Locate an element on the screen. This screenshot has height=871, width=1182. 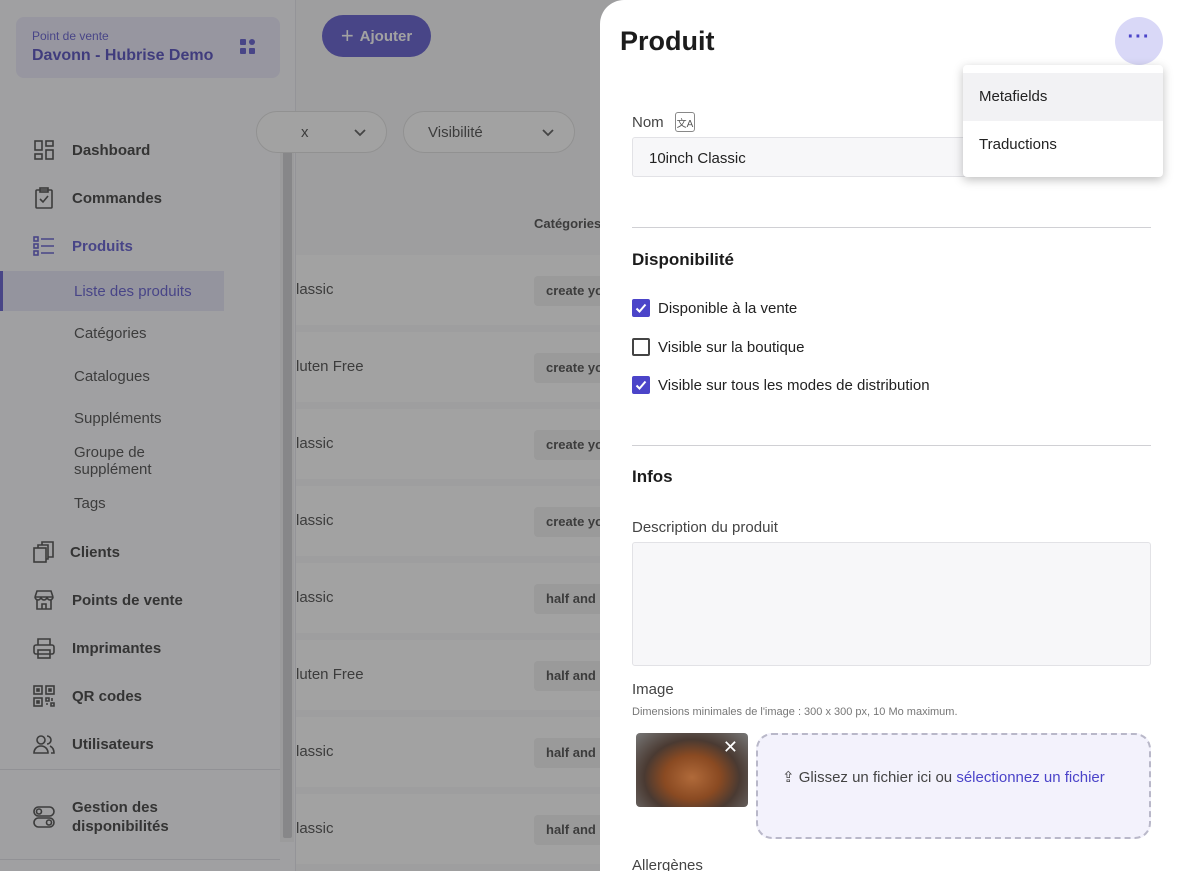
description-label: Description du produit is located at coordinates (705, 527).